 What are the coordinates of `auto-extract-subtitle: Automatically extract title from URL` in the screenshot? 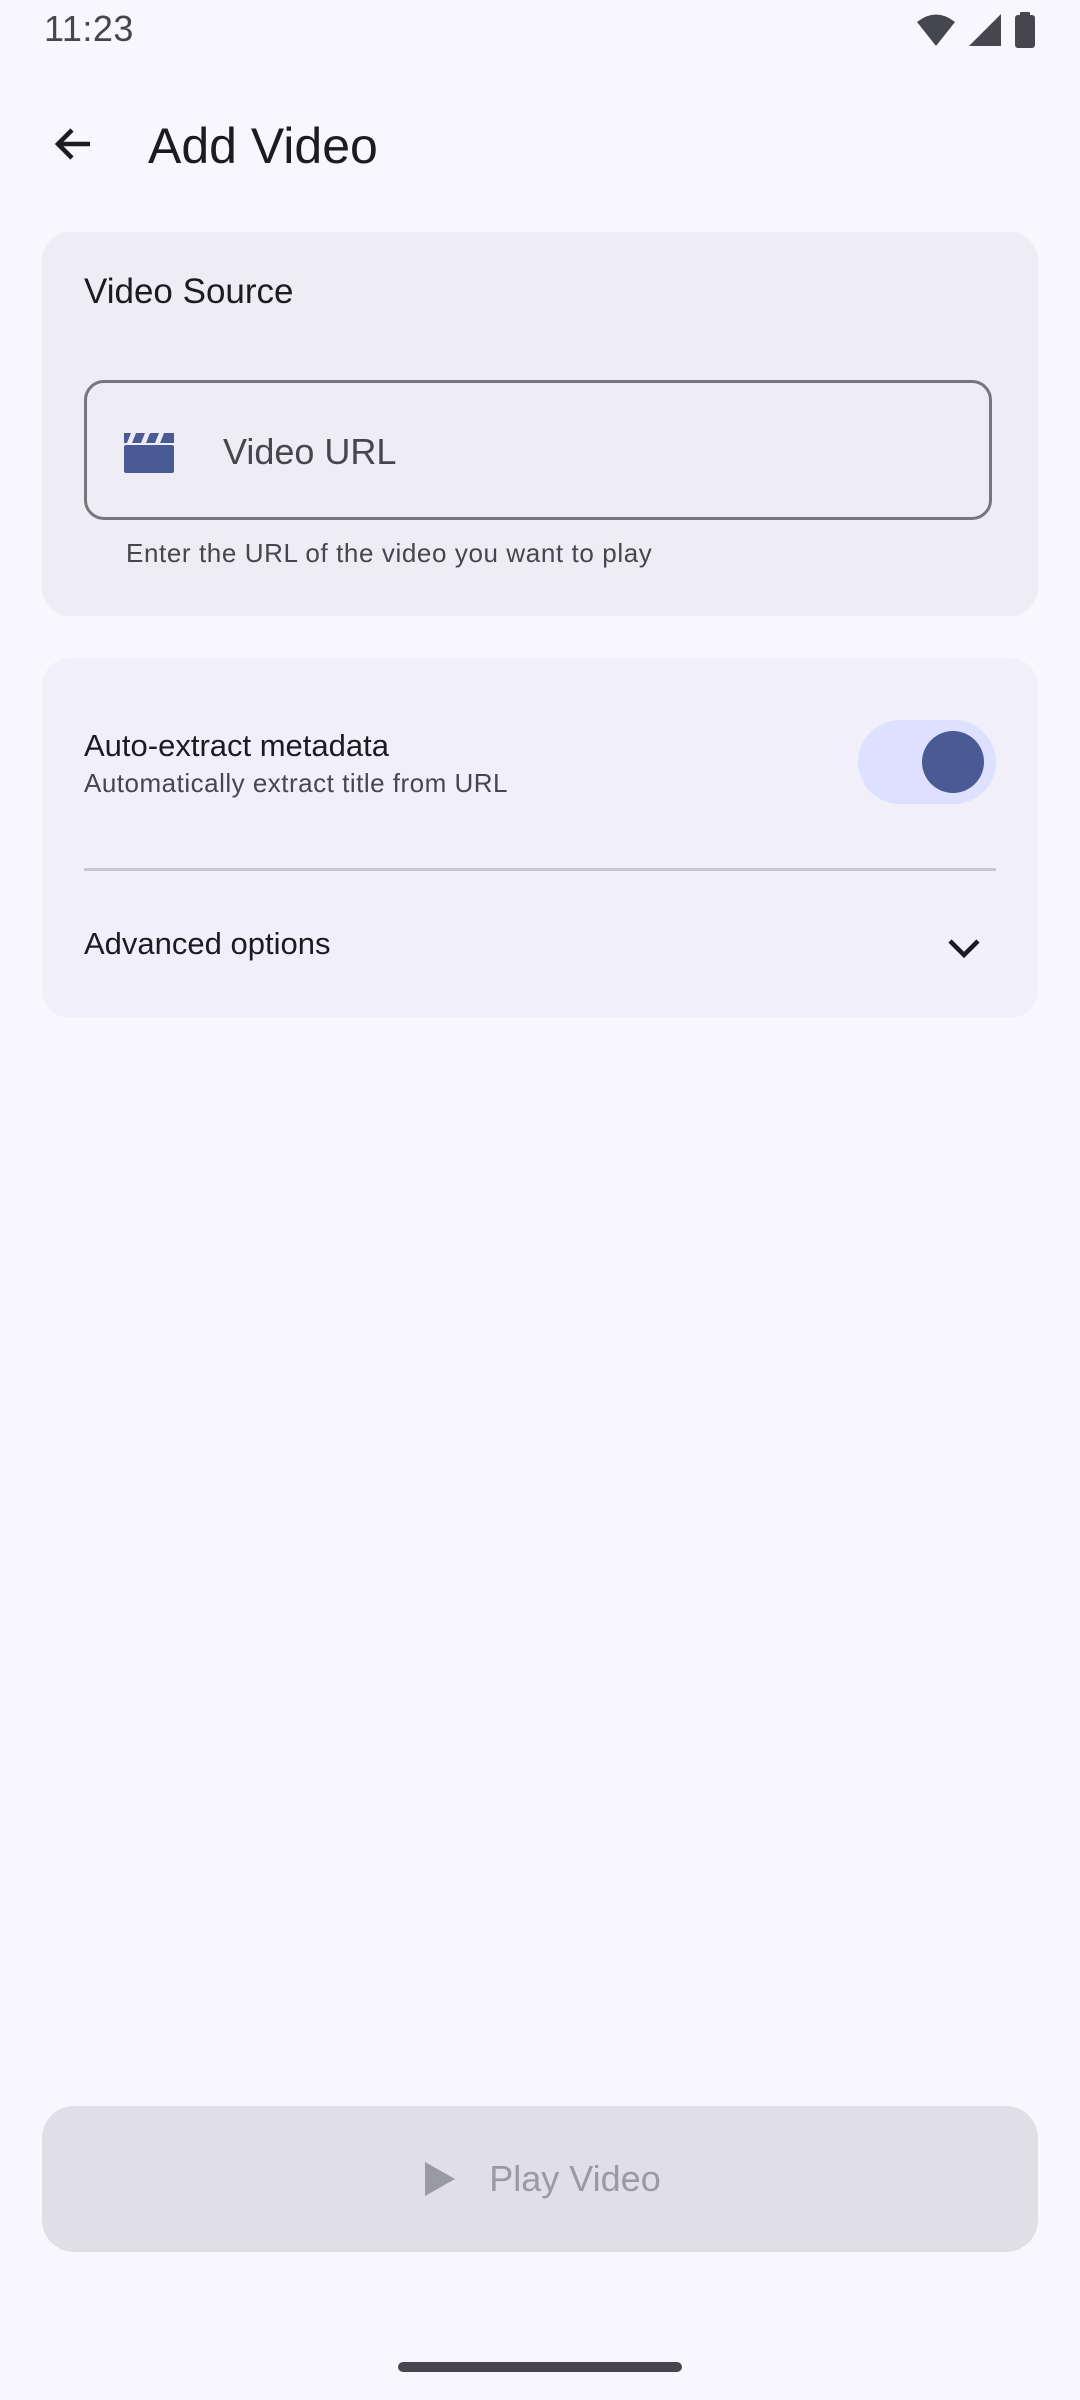 It's located at (296, 783).